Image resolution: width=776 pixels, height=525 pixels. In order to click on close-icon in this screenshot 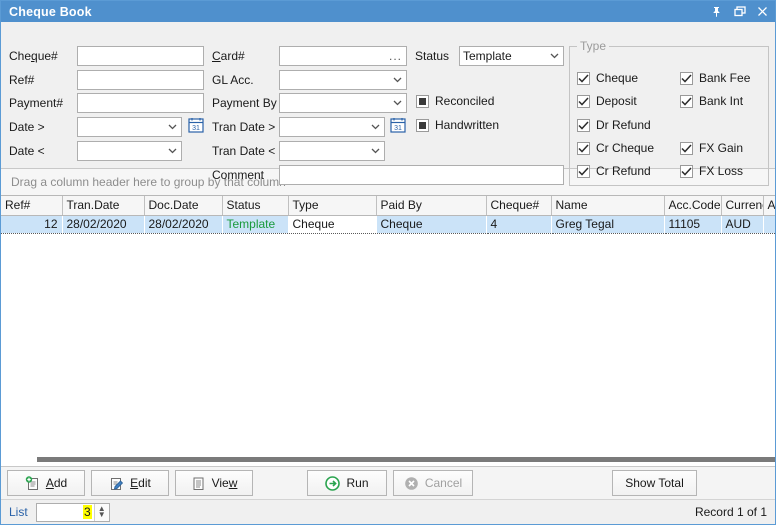, I will do `click(762, 11)`.